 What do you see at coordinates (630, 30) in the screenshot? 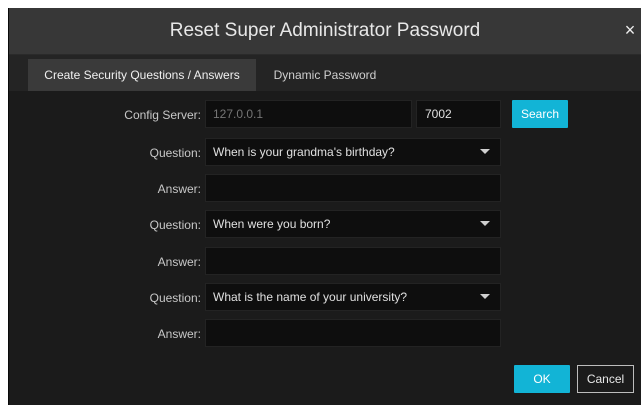
I see `close-icon: ×` at bounding box center [630, 30].